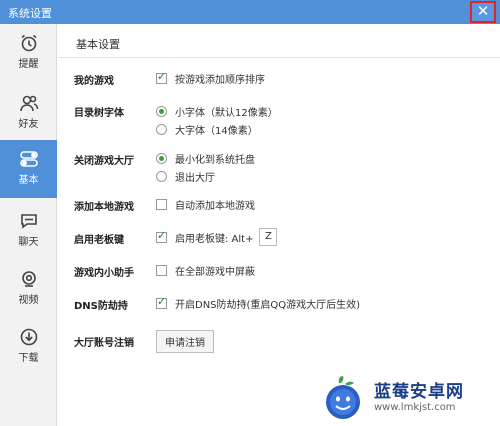 This screenshot has width=500, height=426. What do you see at coordinates (30, 13) in the screenshot?
I see `window-title: 系统设置` at bounding box center [30, 13].